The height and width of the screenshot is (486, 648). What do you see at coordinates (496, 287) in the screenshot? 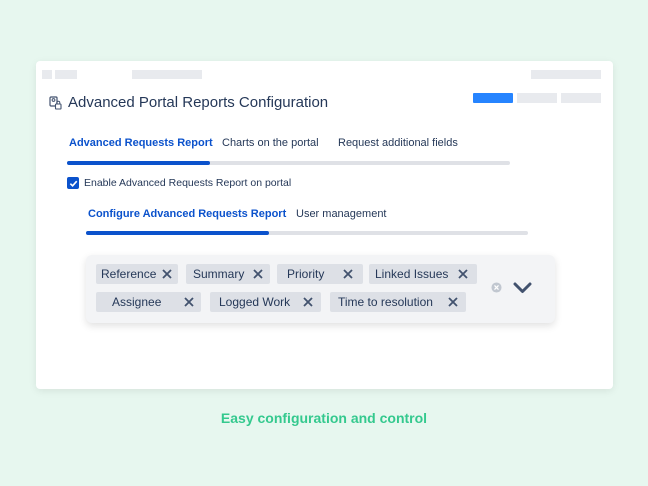
I see `clear-circle-icon` at bounding box center [496, 287].